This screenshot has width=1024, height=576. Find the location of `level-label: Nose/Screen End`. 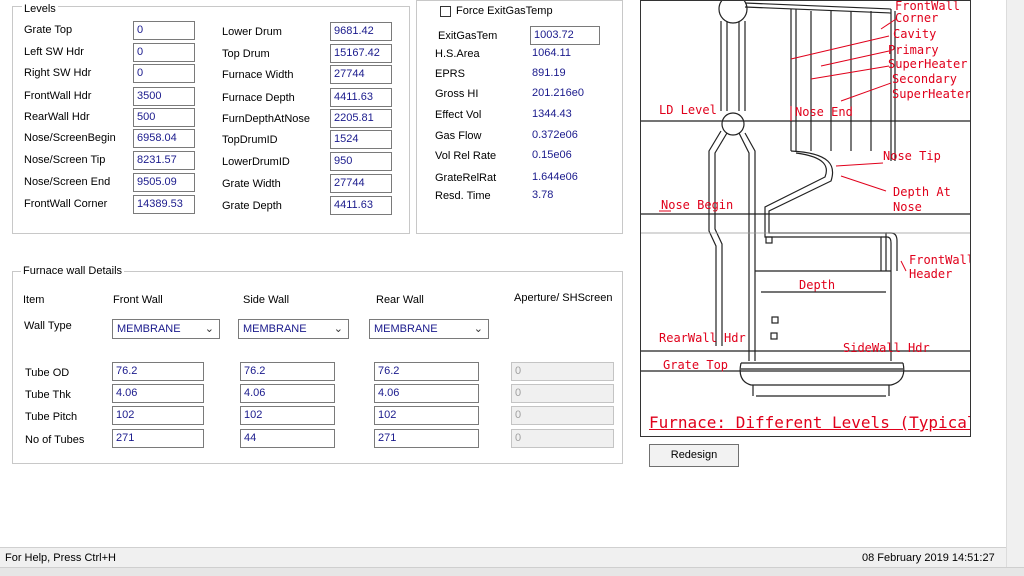

level-label: Nose/Screen End is located at coordinates (67, 182).